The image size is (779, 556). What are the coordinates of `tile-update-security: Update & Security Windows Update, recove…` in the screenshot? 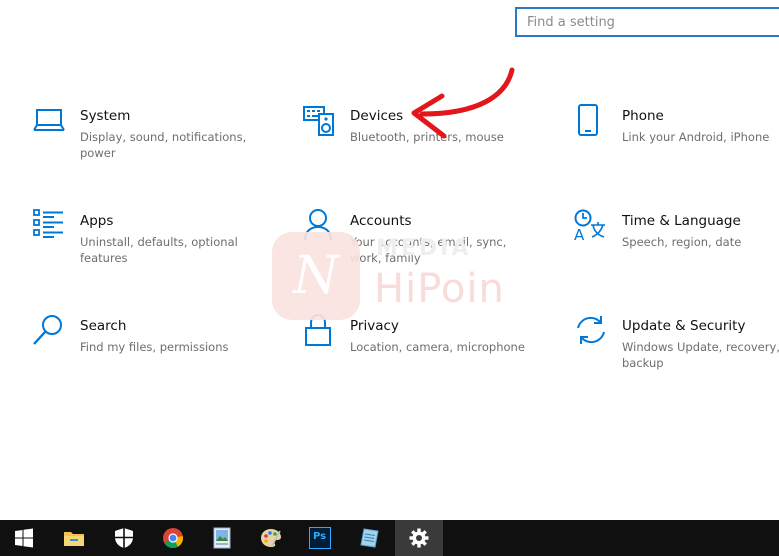 It's located at (676, 349).